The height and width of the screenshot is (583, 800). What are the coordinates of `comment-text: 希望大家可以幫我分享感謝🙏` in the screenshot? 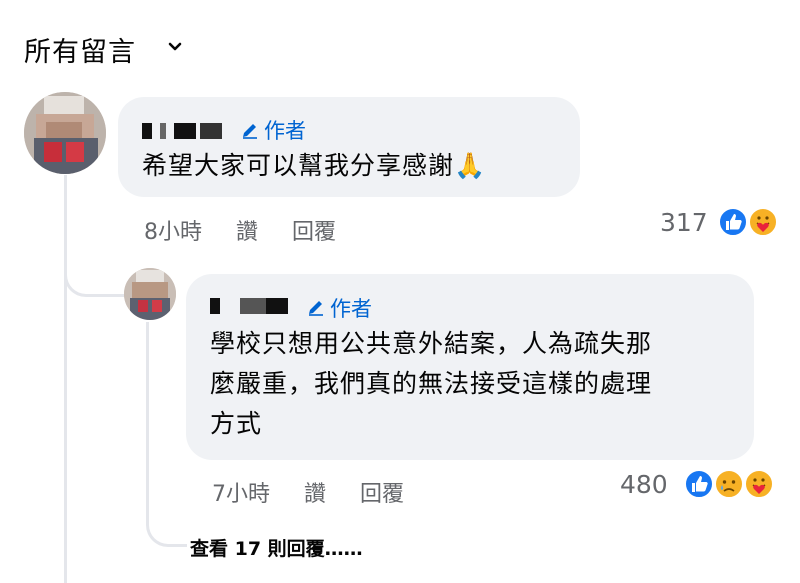 It's located at (314, 166).